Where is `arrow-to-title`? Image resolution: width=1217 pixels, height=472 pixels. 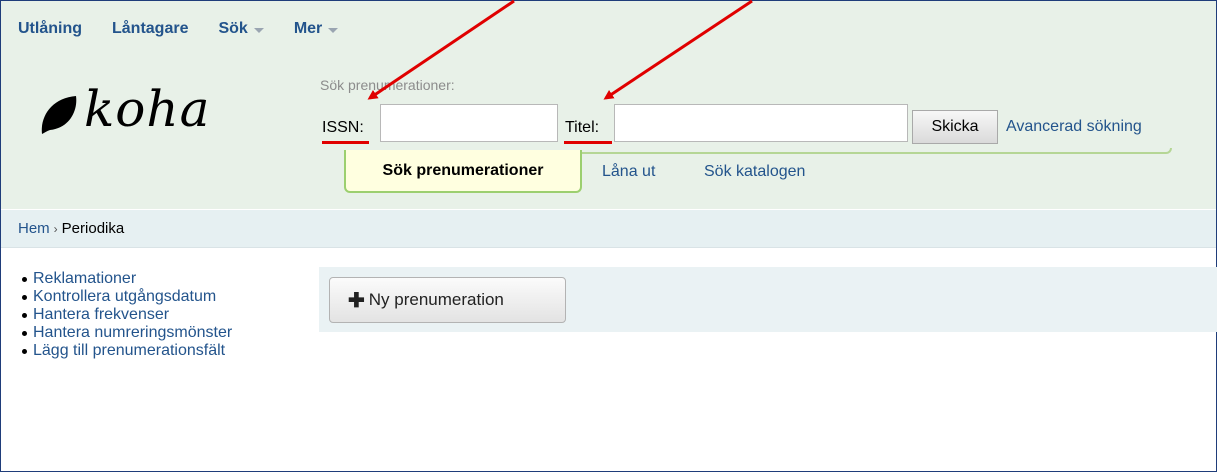
arrow-to-title is located at coordinates (678, 50).